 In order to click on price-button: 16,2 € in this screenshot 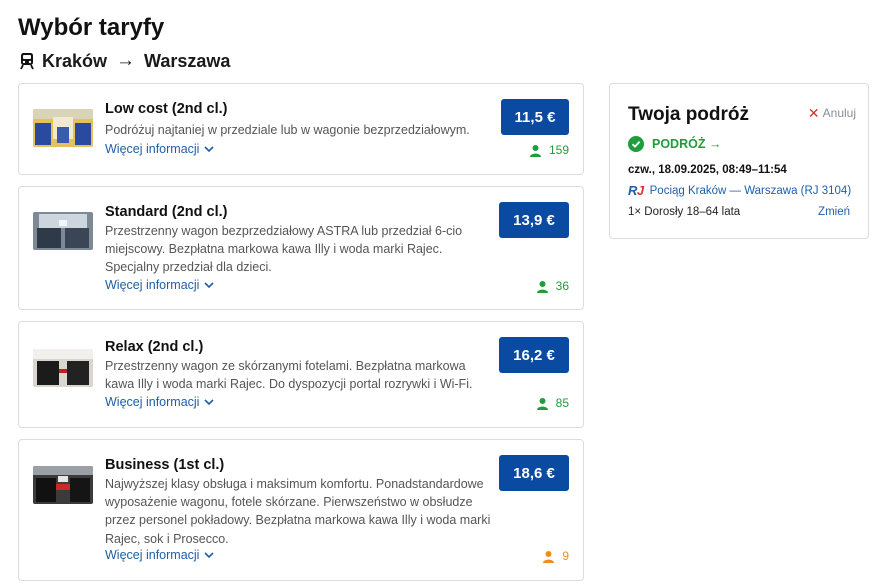, I will do `click(534, 355)`.